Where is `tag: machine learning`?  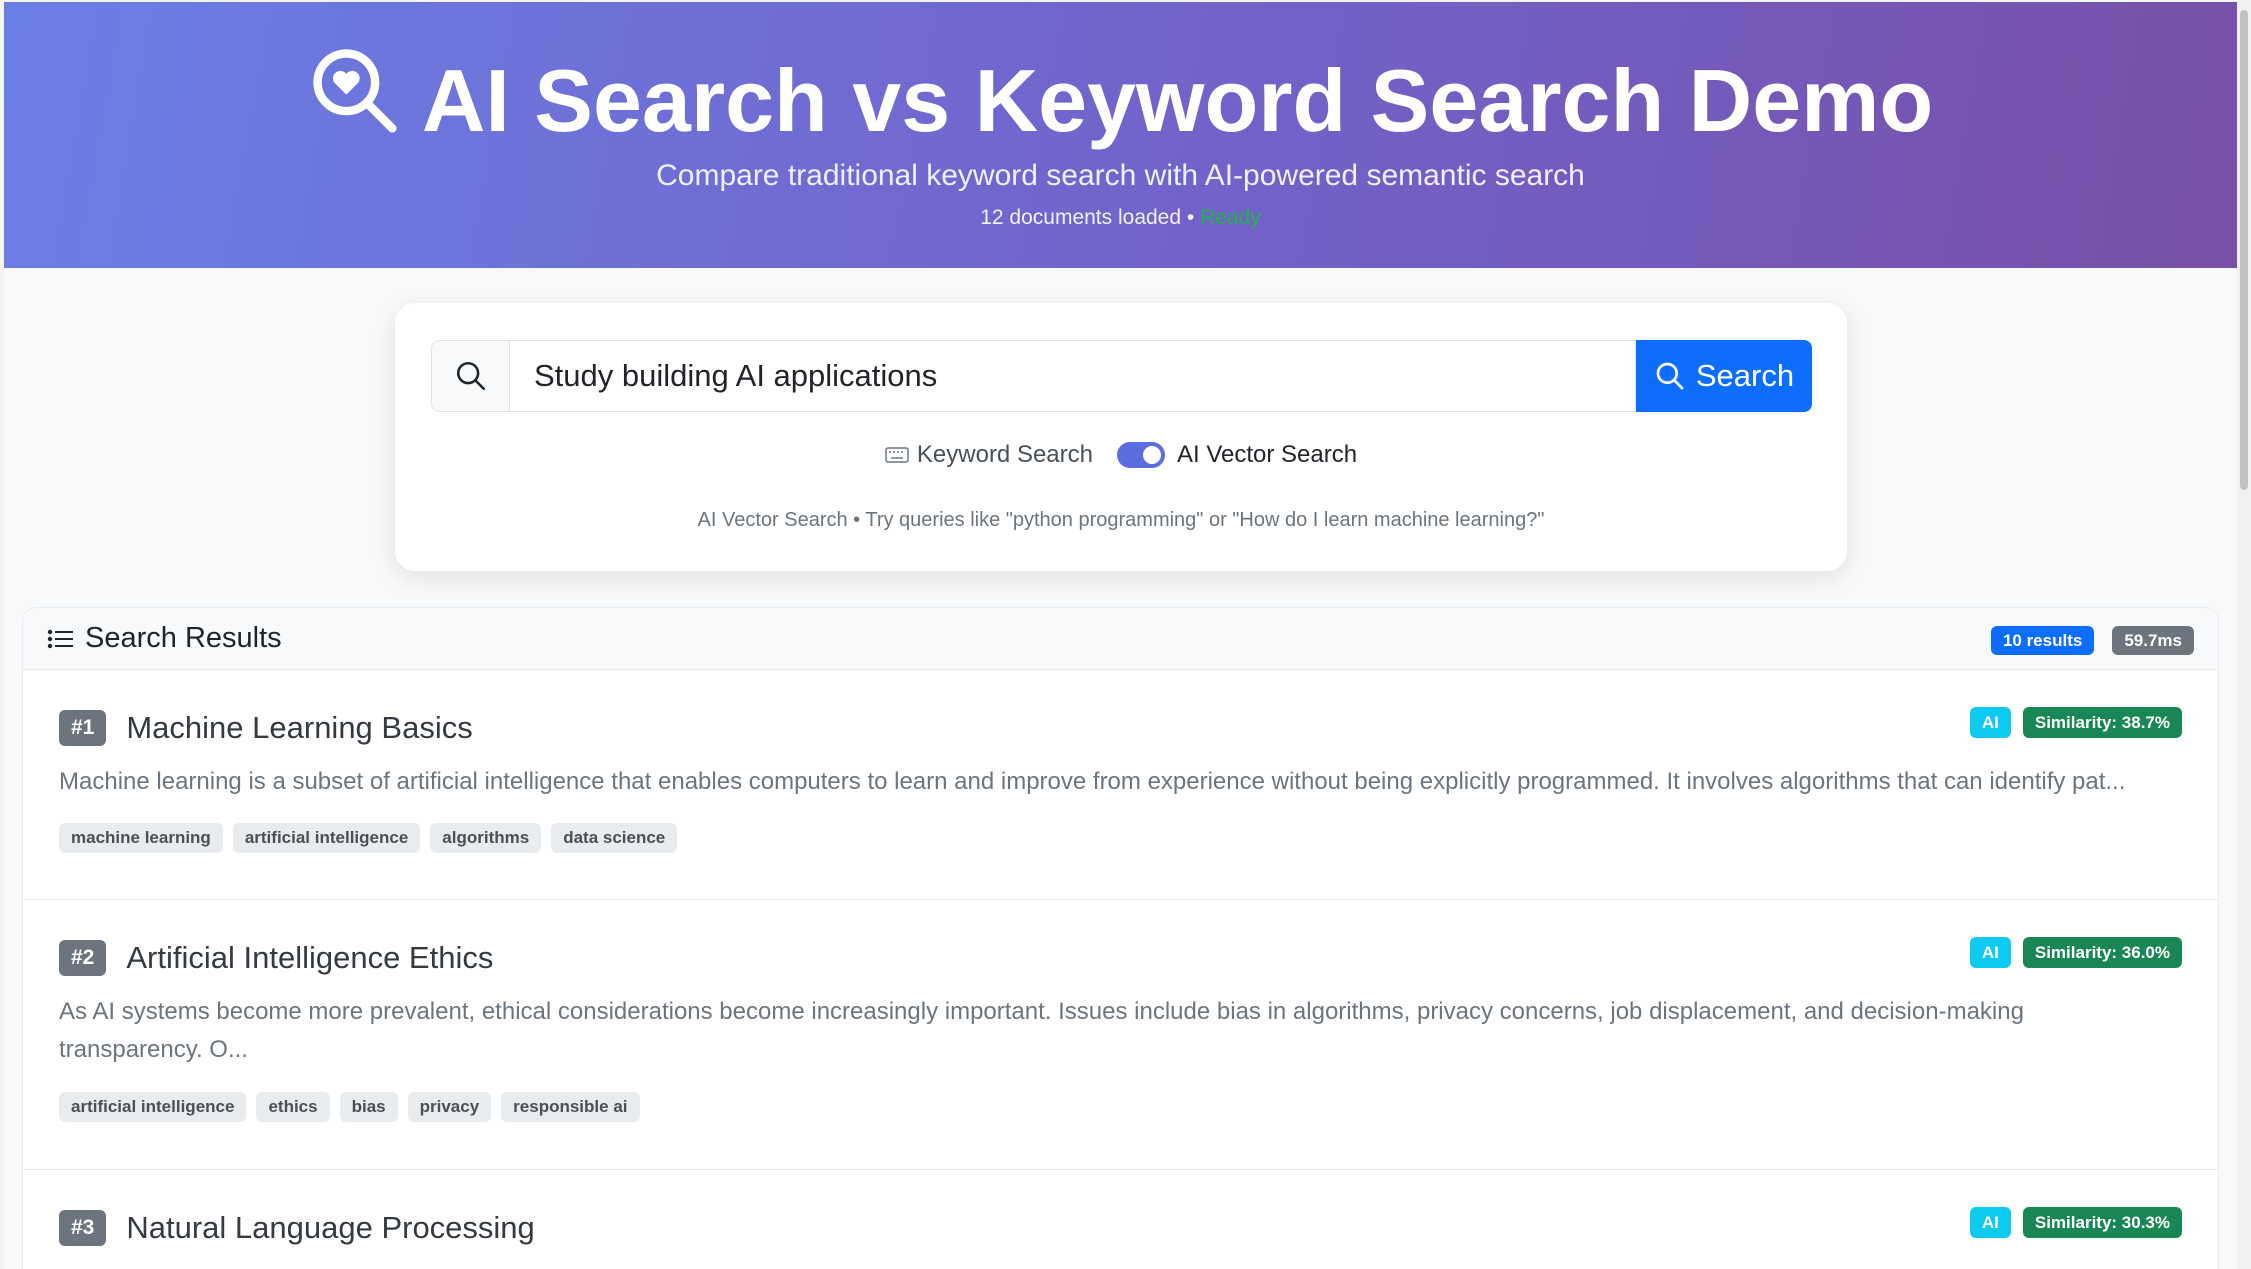 tag: machine learning is located at coordinates (141, 838).